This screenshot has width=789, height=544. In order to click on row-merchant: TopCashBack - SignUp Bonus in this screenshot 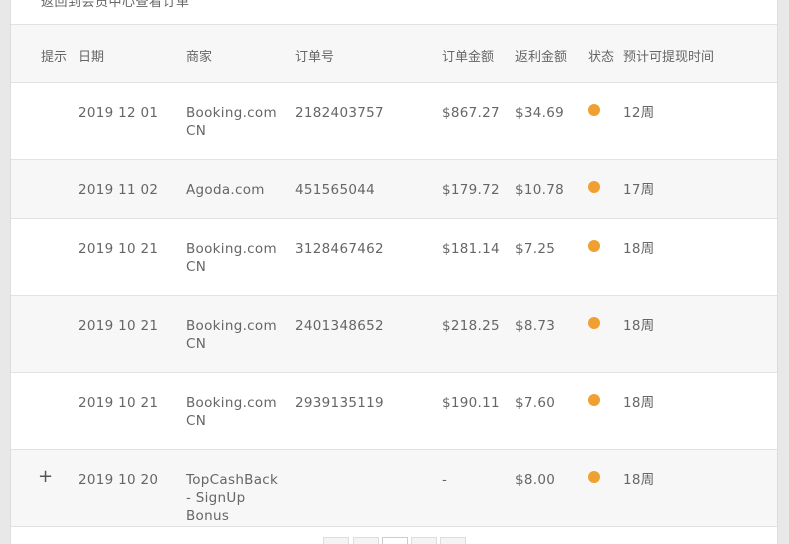, I will do `click(232, 498)`.